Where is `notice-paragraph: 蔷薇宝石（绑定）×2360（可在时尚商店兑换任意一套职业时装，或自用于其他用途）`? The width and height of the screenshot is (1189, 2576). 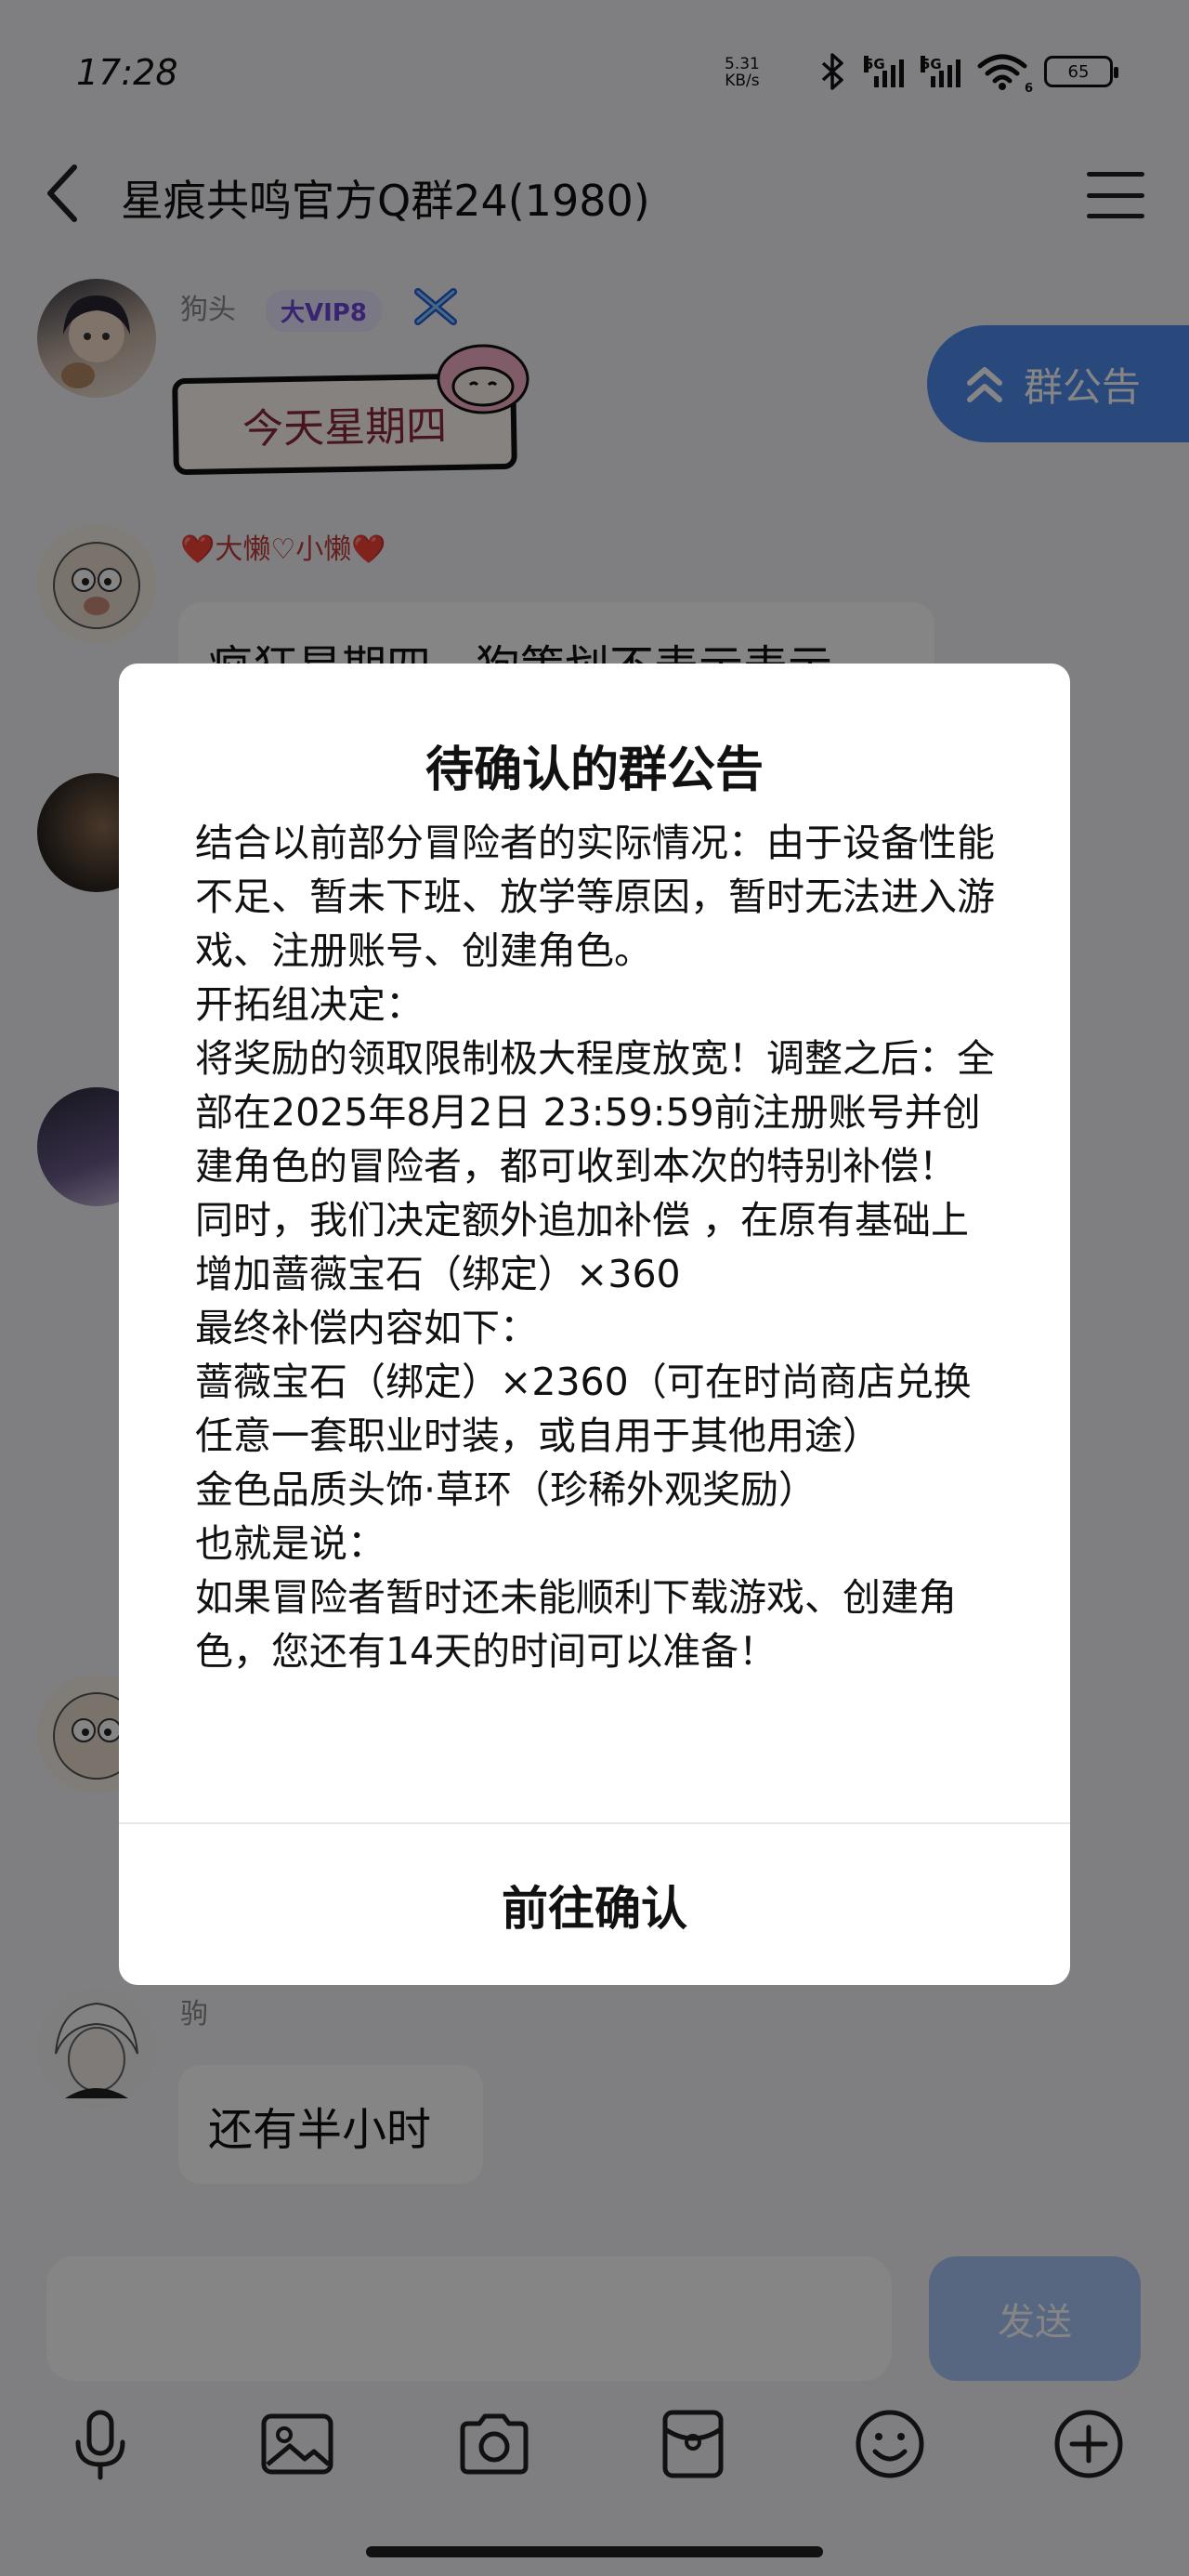 notice-paragraph: 蔷薇宝石（绑定）×2360（可在时尚商店兑换任意一套职业时装，或自用于其他用途） is located at coordinates (583, 1409).